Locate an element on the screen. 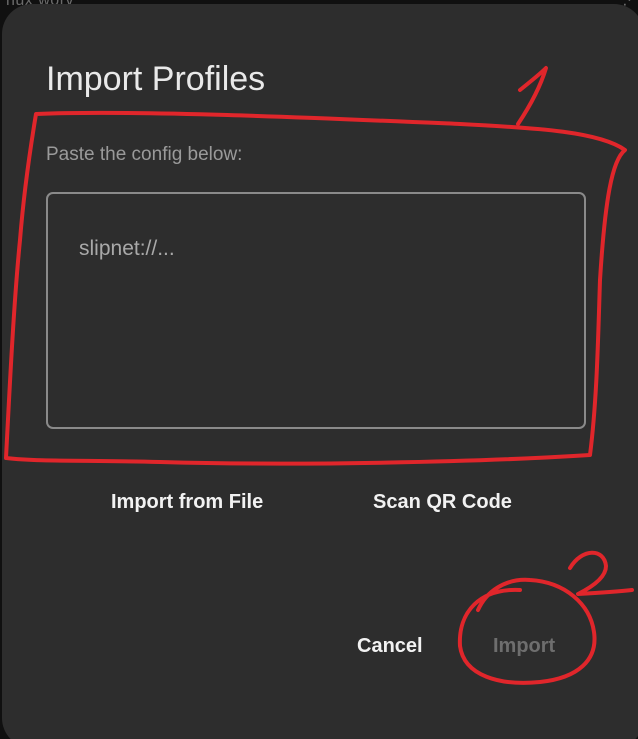 The width and height of the screenshot is (638, 739). config-hint-label: Paste the config below: is located at coordinates (144, 154).